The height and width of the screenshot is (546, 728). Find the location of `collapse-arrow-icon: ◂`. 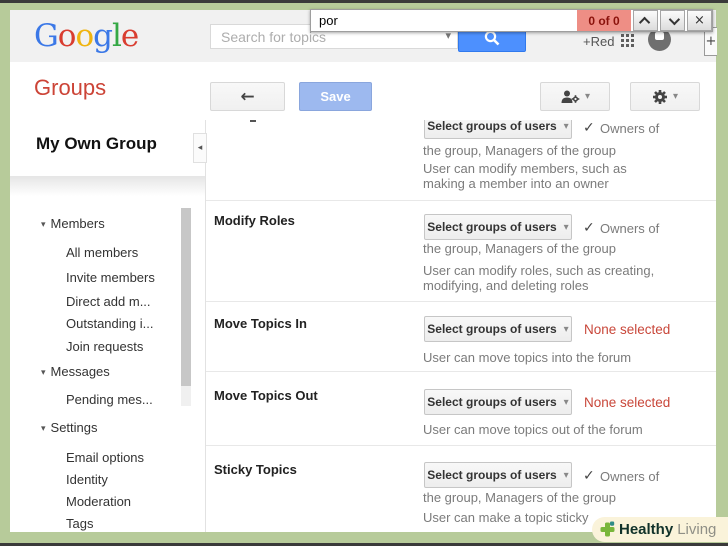

collapse-arrow-icon: ◂ is located at coordinates (200, 148).